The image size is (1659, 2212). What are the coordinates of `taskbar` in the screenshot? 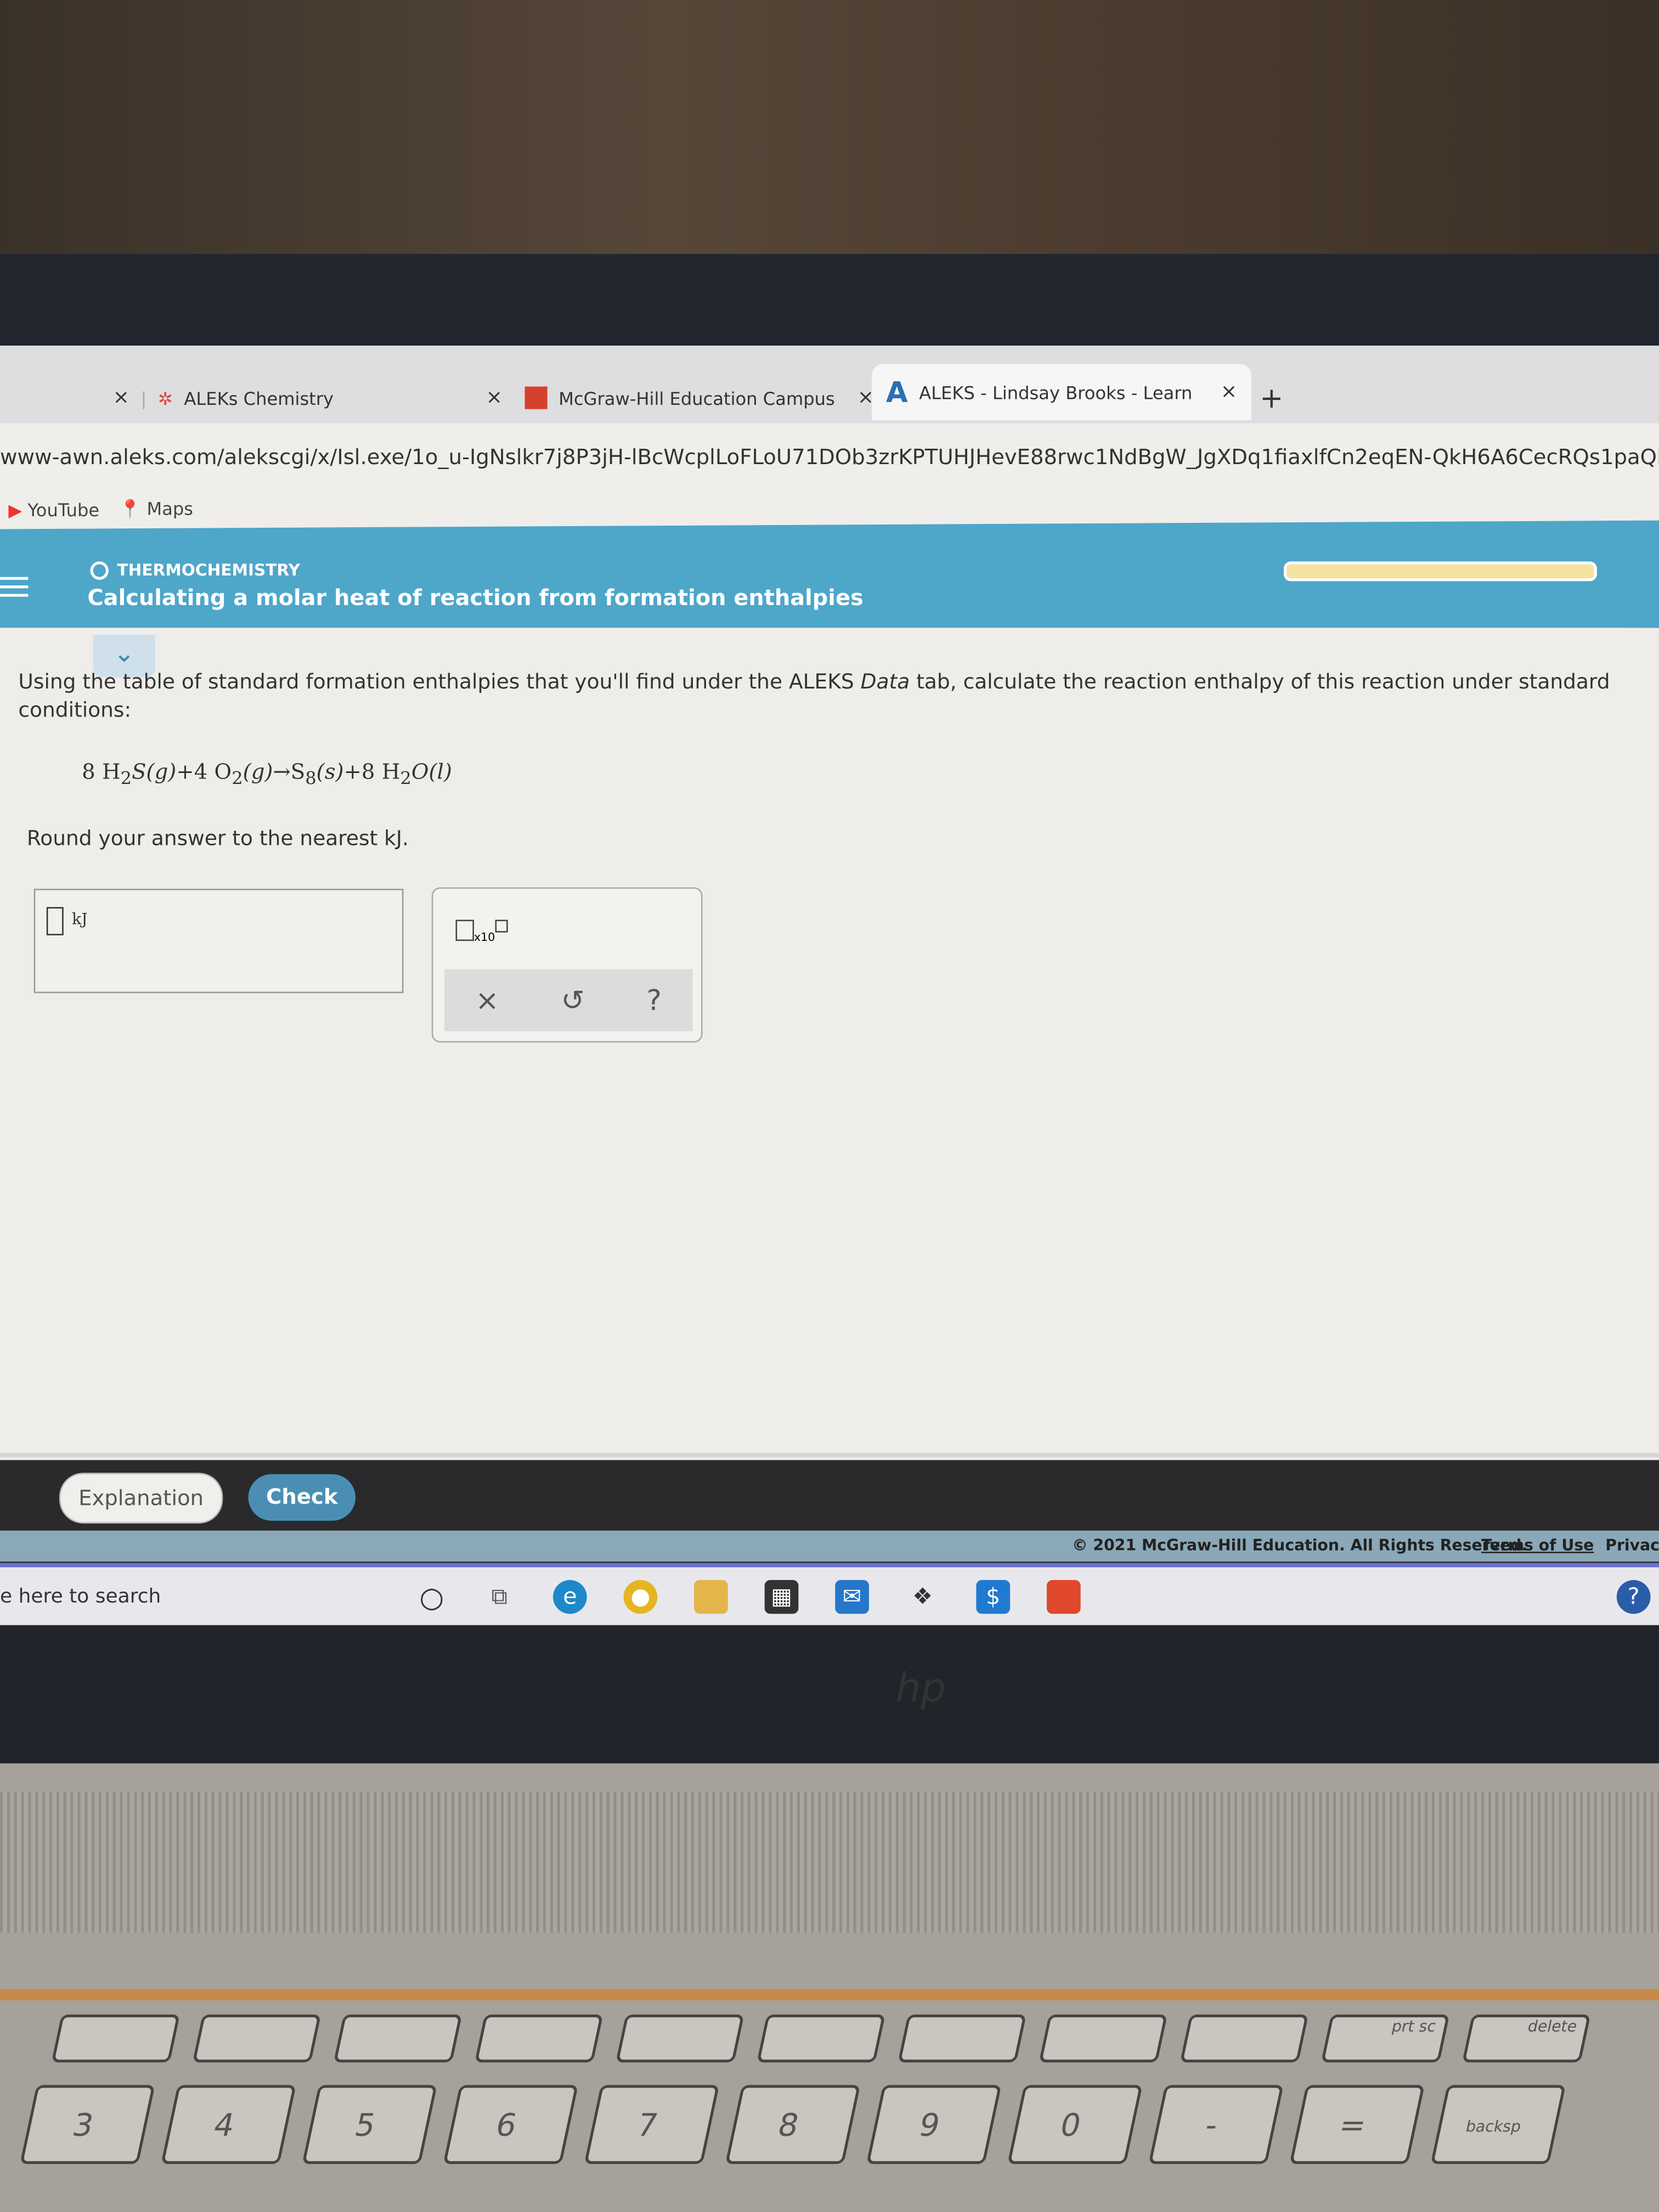 It's located at (830, 1597).